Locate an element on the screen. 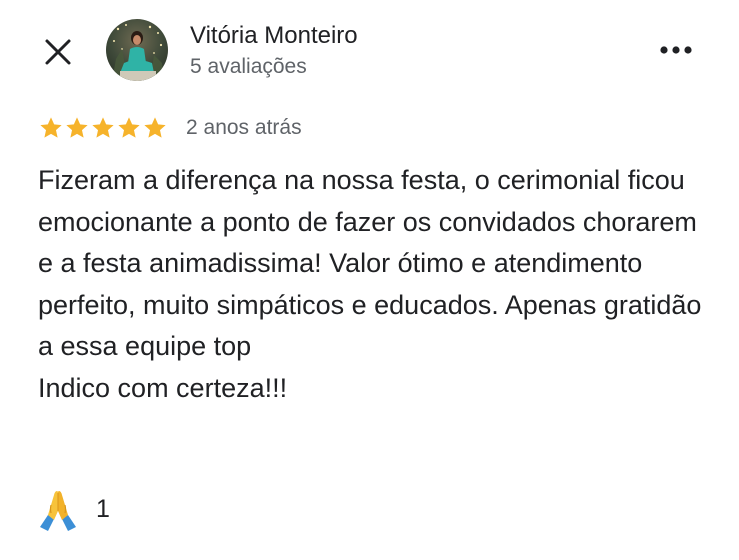 This screenshot has height=560, width=739. close-button is located at coordinates (58, 52).